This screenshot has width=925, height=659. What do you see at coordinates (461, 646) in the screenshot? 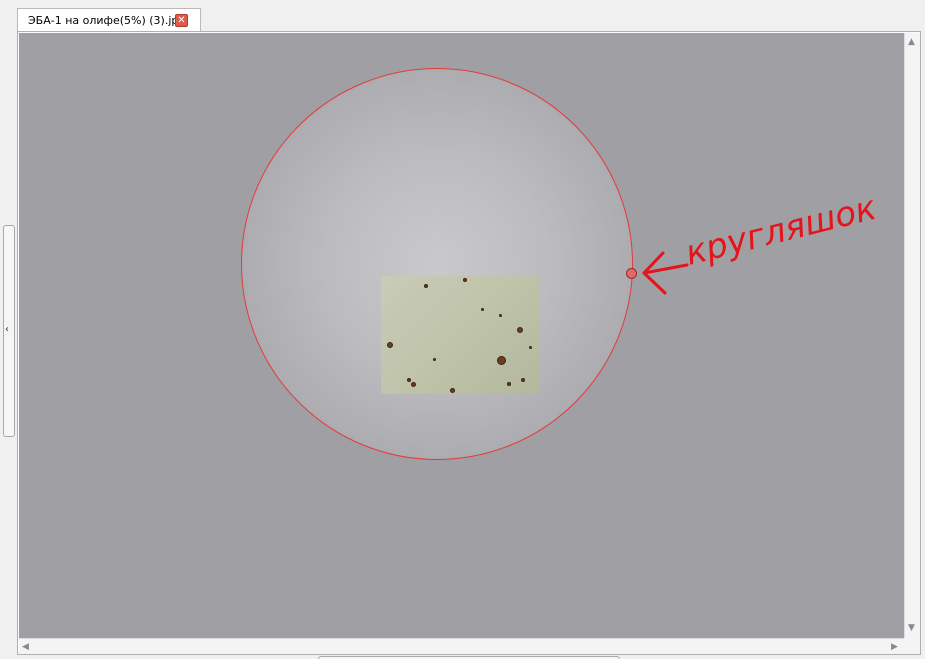
I see `horizontal-scrollbar: ◀ ▶` at bounding box center [461, 646].